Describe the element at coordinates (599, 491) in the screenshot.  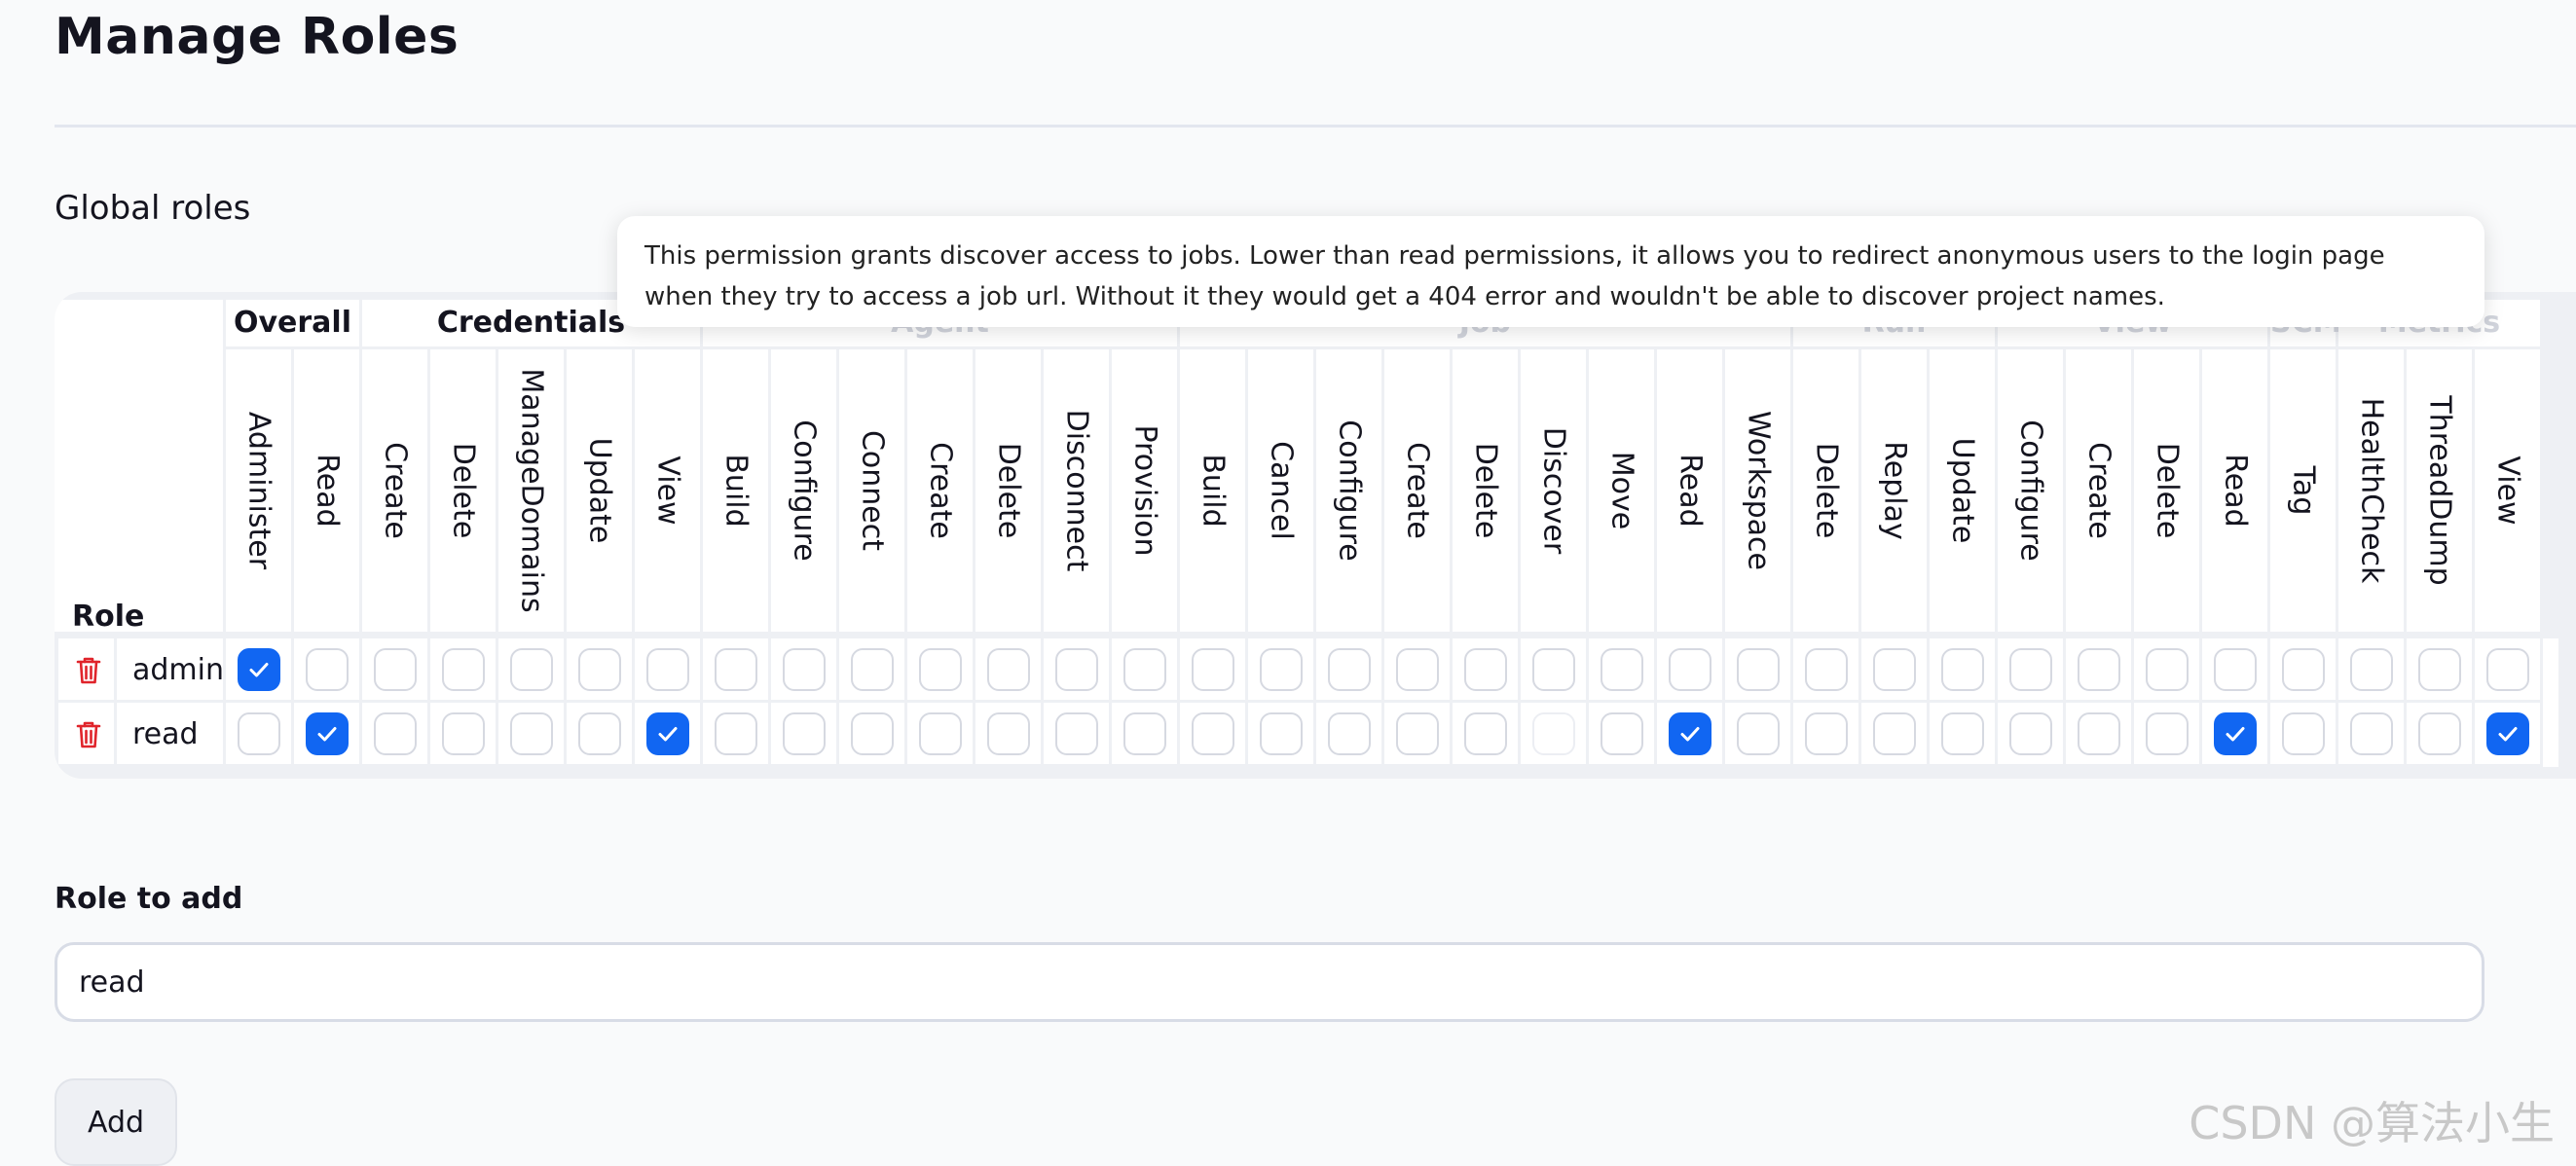
I see `permission-header-update: Update` at that location.